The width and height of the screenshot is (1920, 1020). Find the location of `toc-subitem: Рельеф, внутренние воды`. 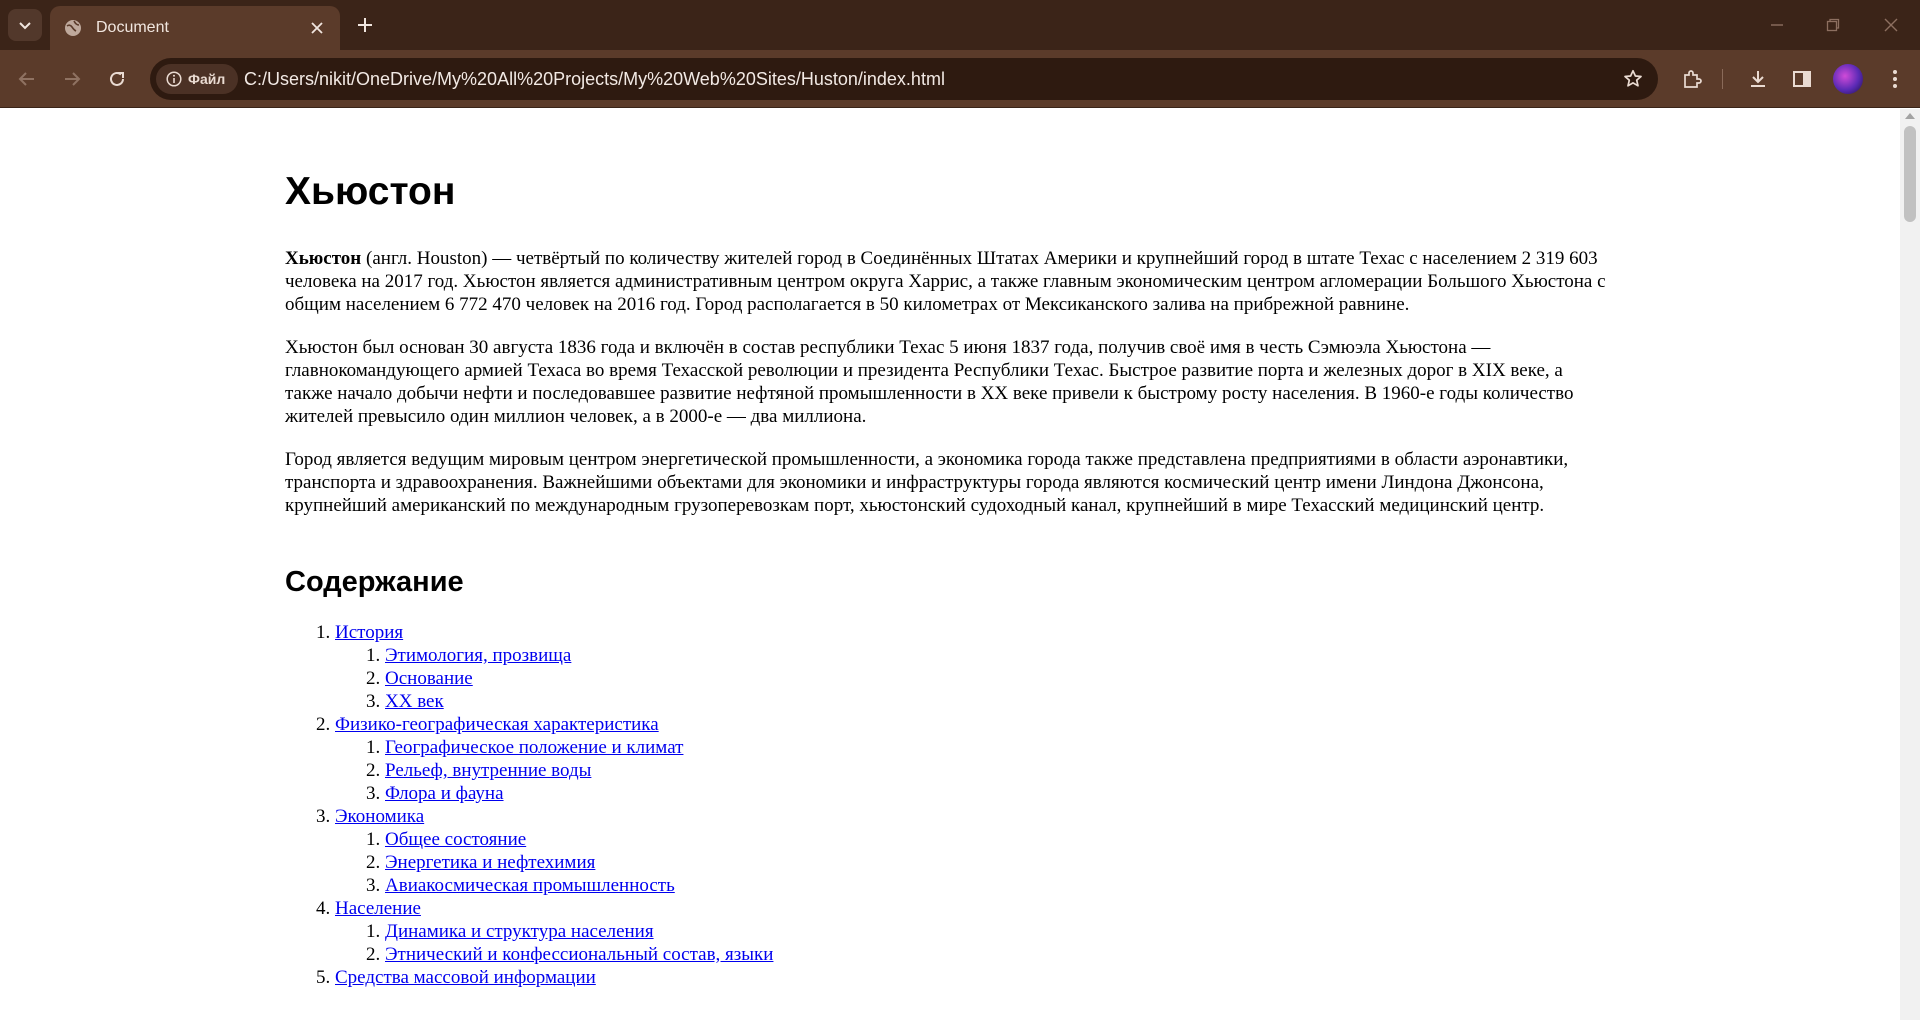

toc-subitem: Рельеф, внутренние воды is located at coordinates (997, 770).